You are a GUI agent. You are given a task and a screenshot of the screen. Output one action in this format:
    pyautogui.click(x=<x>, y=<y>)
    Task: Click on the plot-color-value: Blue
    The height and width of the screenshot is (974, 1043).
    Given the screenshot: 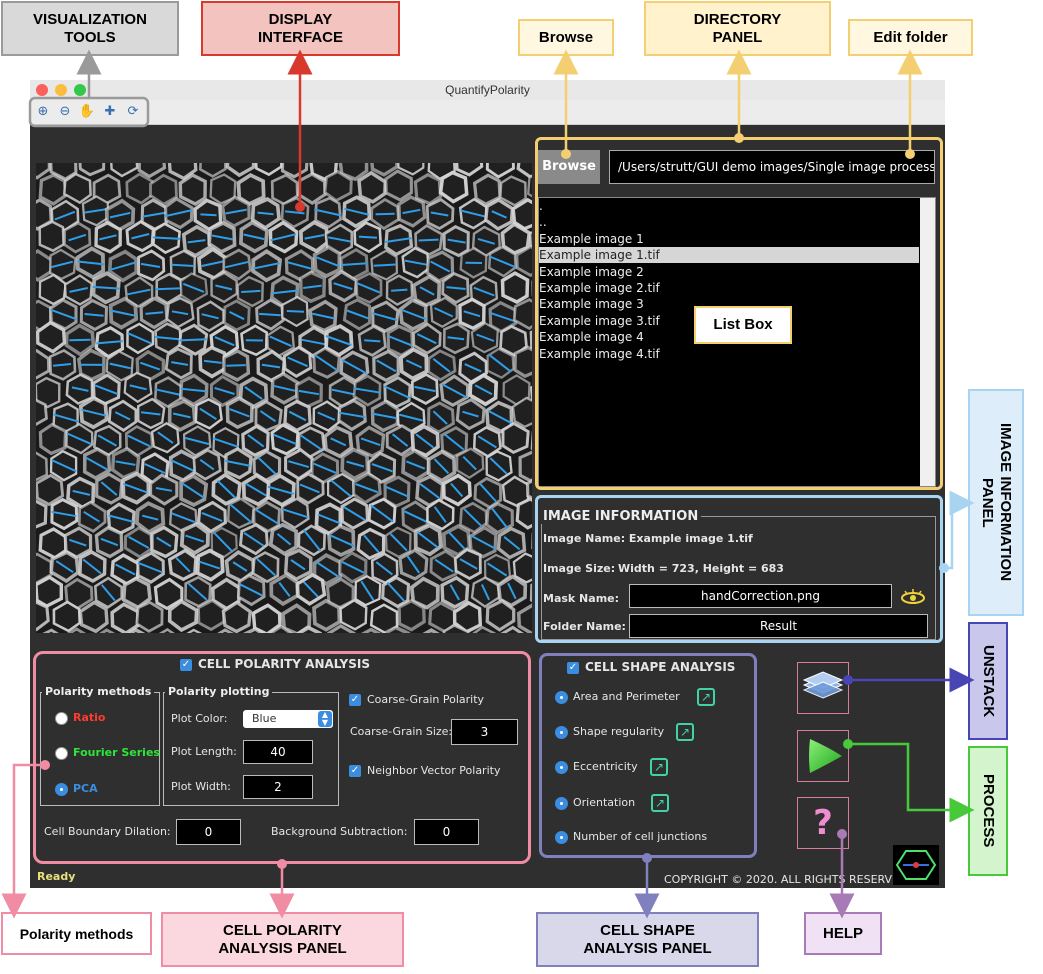 What is the action you would take?
    pyautogui.click(x=264, y=718)
    